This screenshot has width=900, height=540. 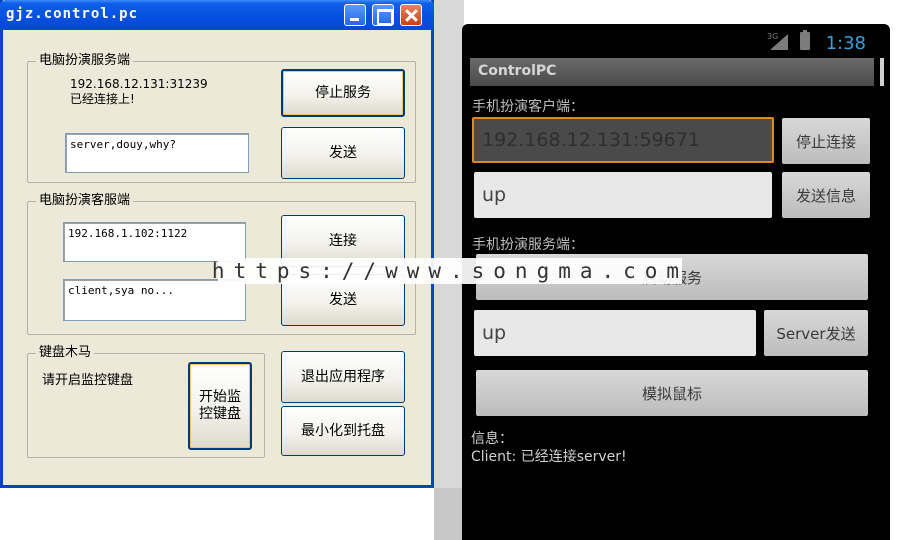 I want to click on server-send-button-phone: Server发送, so click(x=816, y=333).